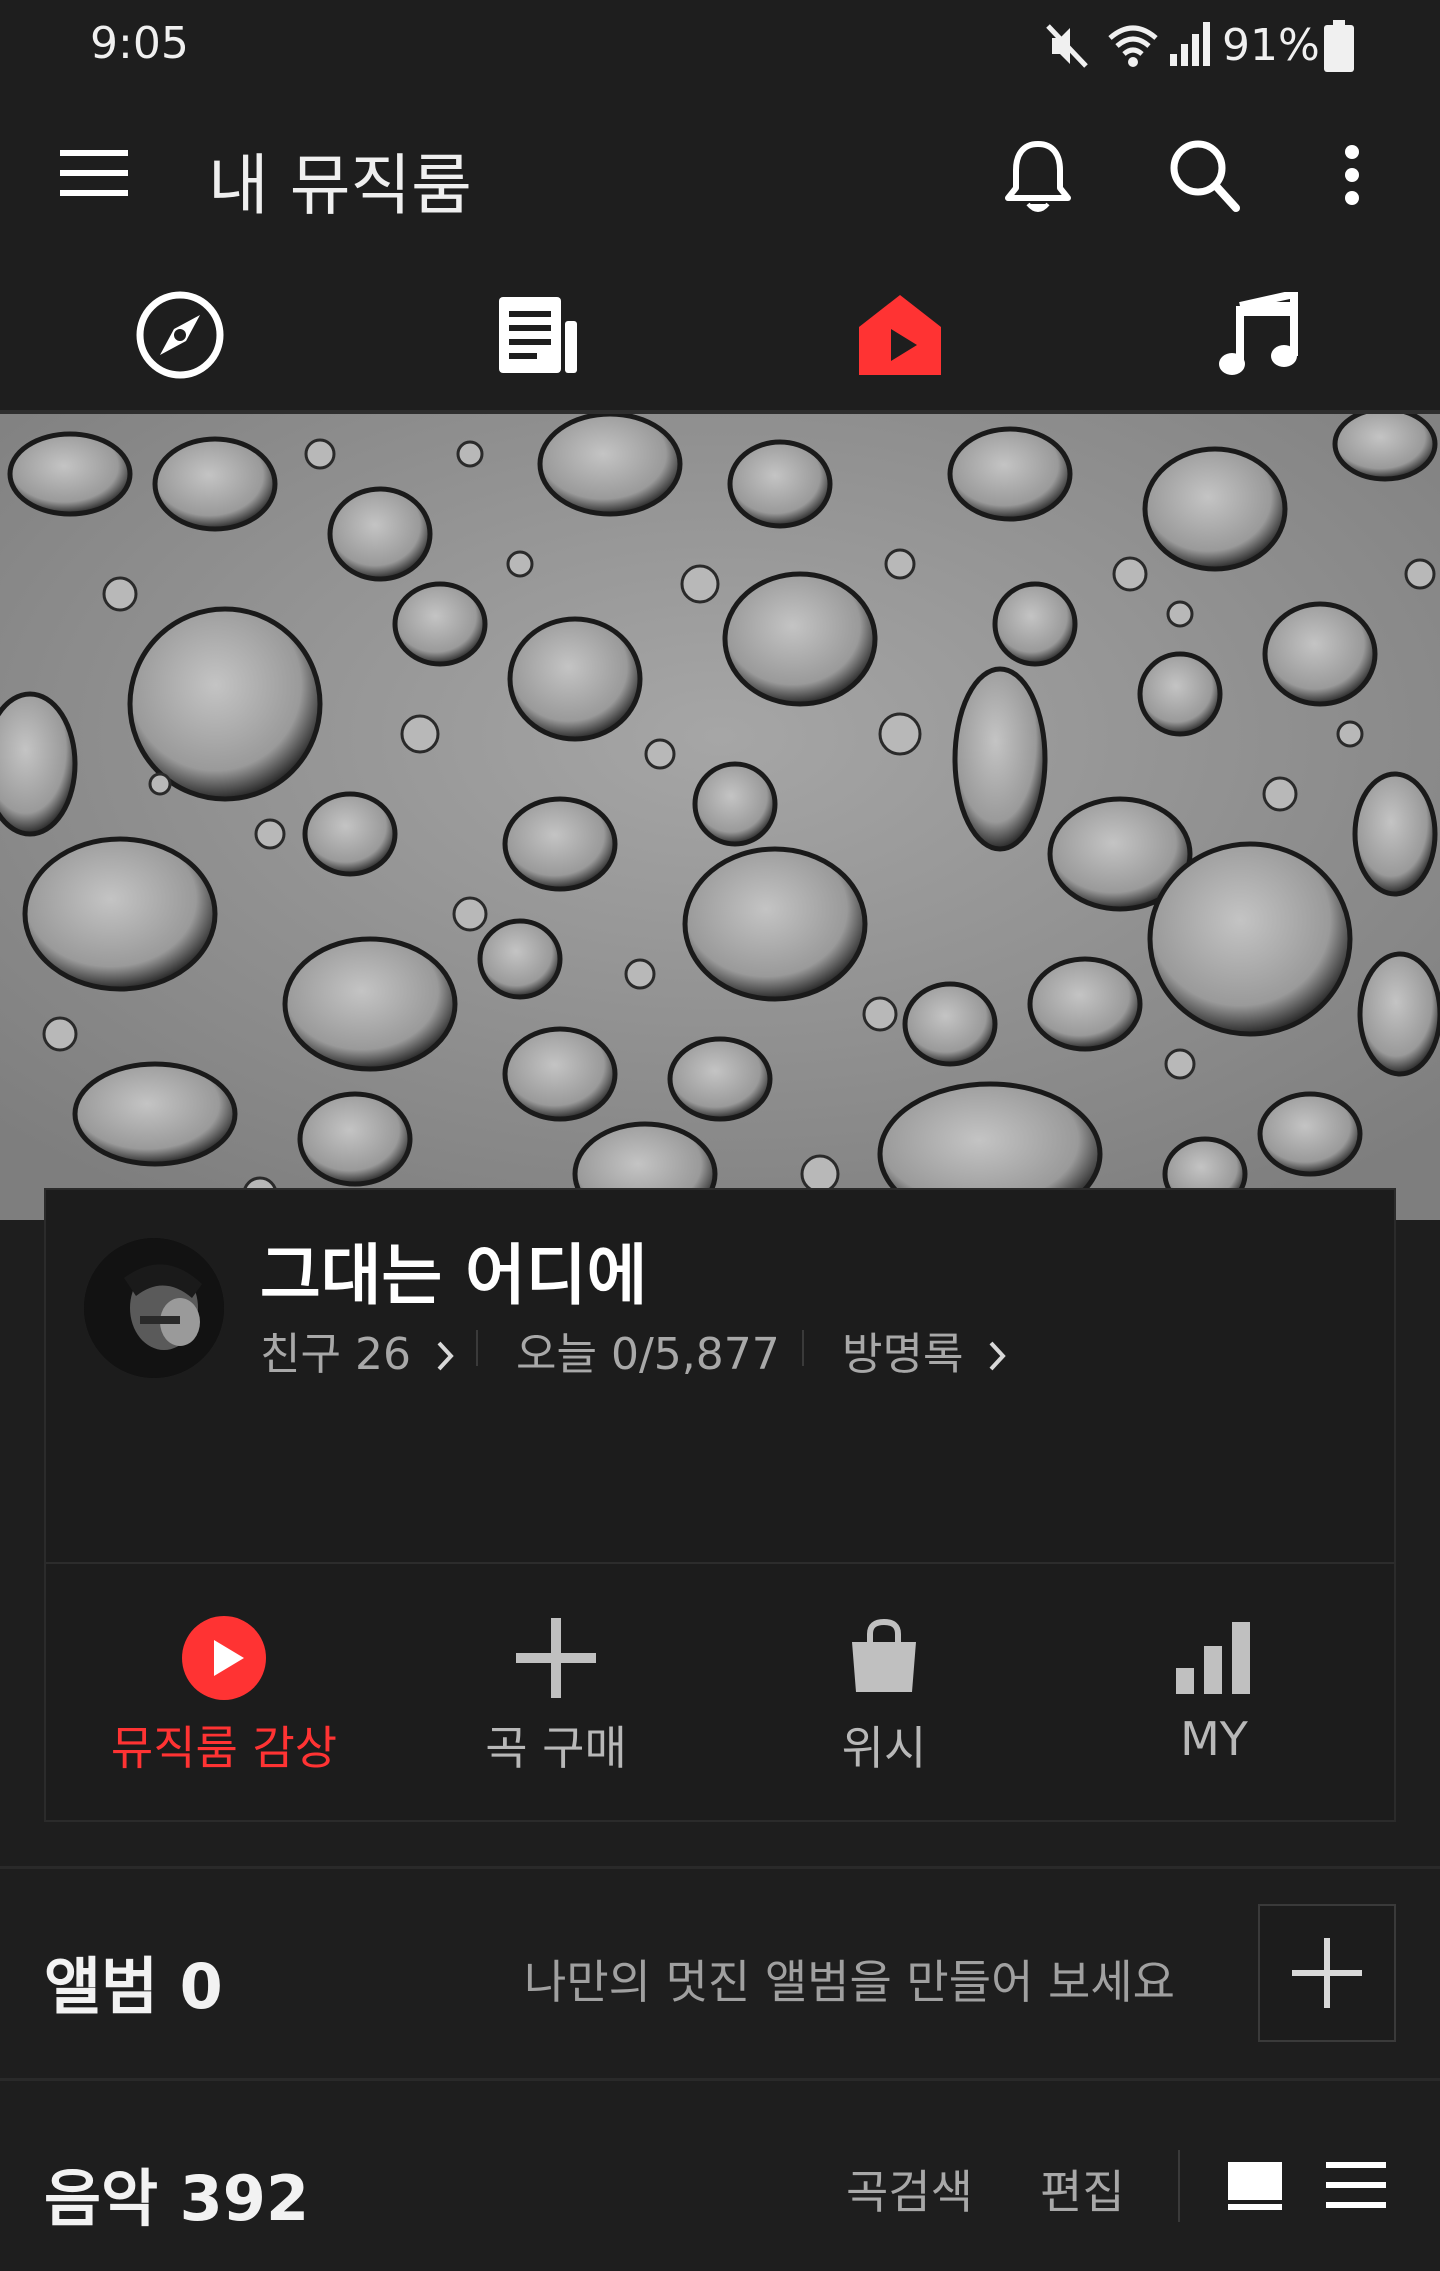  Describe the element at coordinates (139, 43) in the screenshot. I see `status-time: 9:05` at that location.